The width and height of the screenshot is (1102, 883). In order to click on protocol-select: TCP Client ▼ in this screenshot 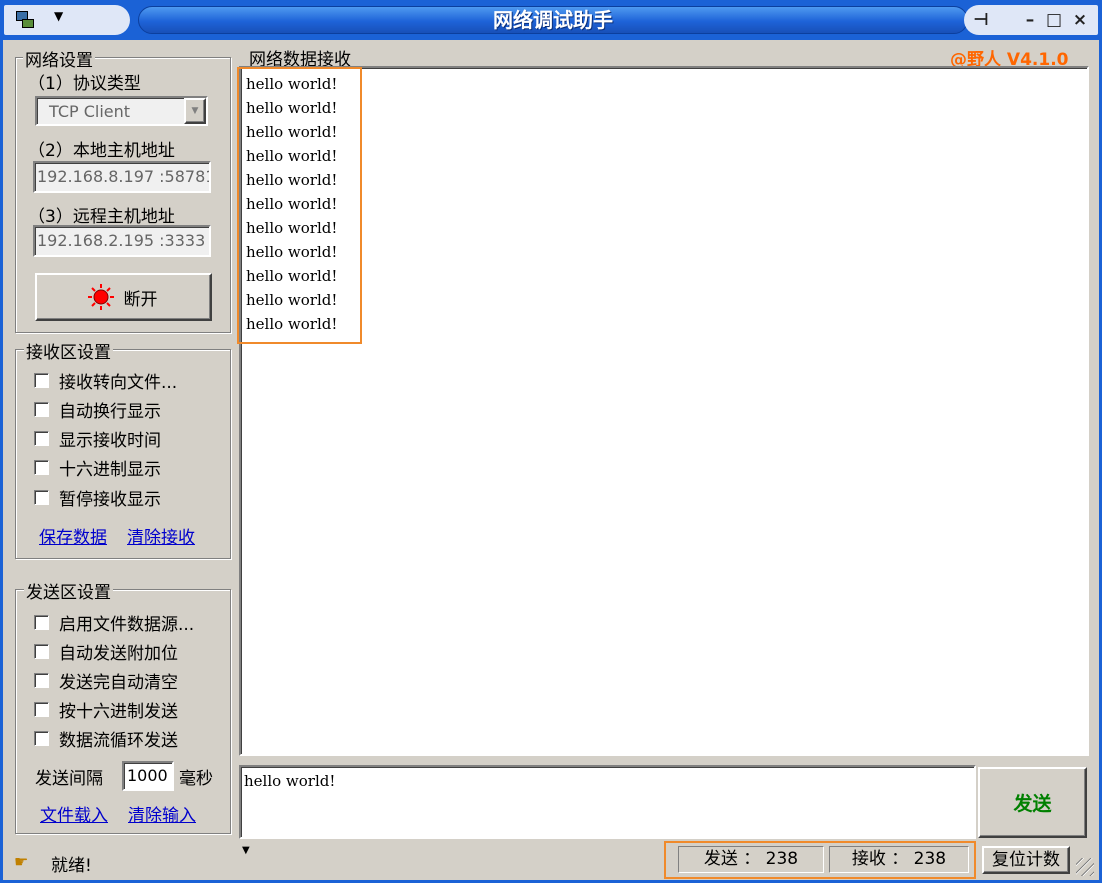, I will do `click(121, 111)`.